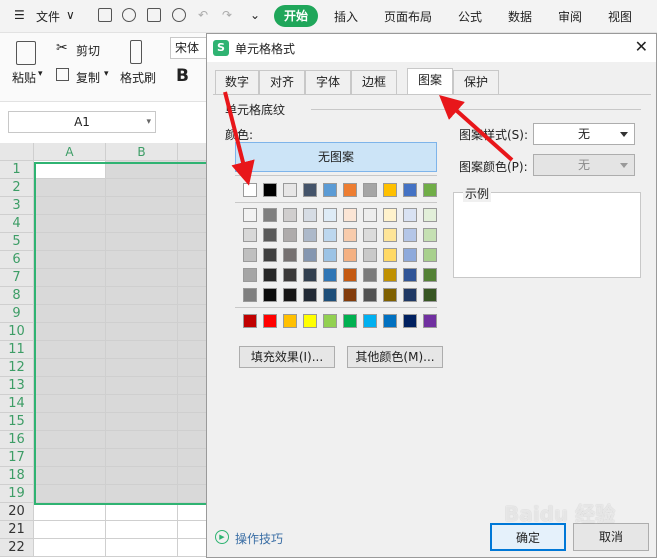  Describe the element at coordinates (239, 138) in the screenshot. I see `arrow-to-white-swatch` at that location.